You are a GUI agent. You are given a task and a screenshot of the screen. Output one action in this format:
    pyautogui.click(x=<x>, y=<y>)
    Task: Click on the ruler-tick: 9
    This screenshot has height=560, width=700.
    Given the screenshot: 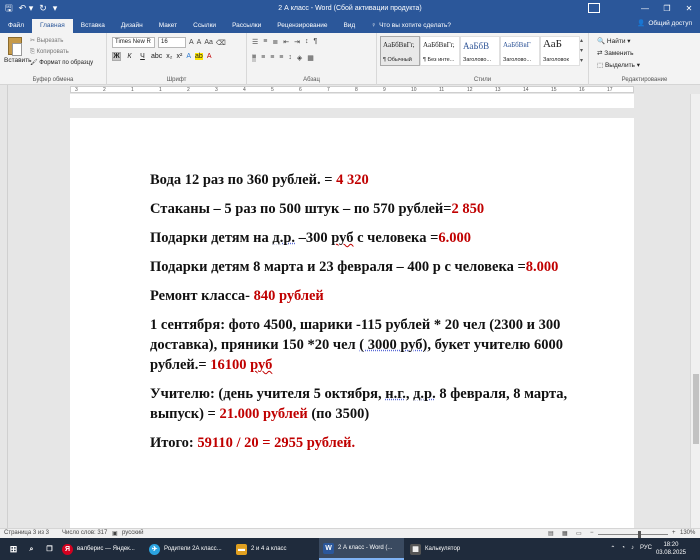 What is the action you would take?
    pyautogui.click(x=384, y=90)
    